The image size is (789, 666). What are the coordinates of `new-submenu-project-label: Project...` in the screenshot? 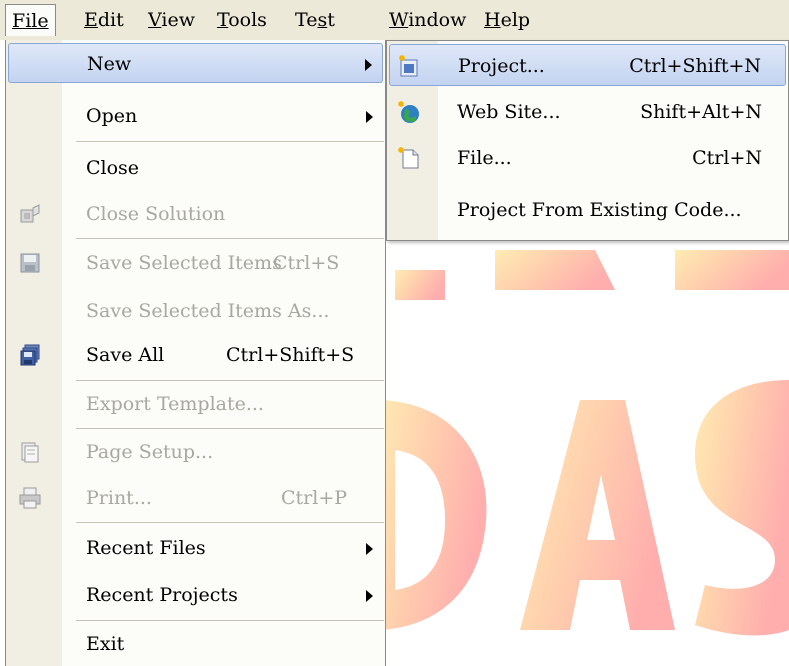 It's located at (501, 66).